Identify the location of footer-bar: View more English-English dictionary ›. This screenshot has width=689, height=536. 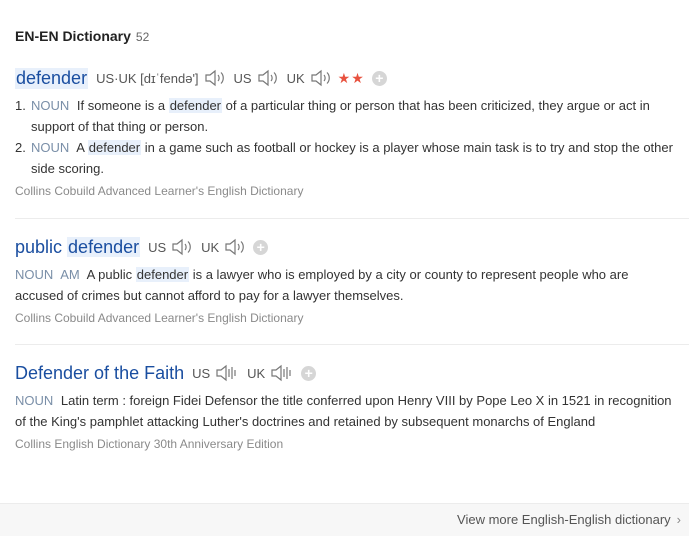
(344, 519).